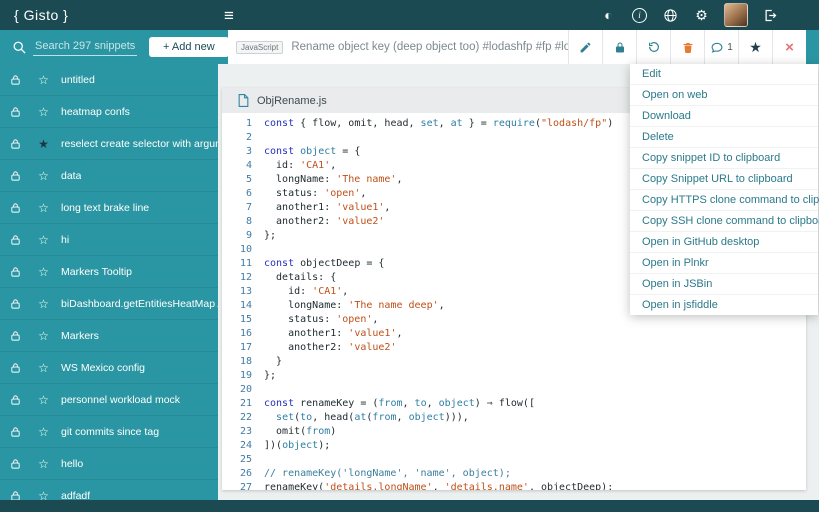 Image resolution: width=819 pixels, height=512 pixels. Describe the element at coordinates (770, 15) in the screenshot. I see `logout-icon` at that location.